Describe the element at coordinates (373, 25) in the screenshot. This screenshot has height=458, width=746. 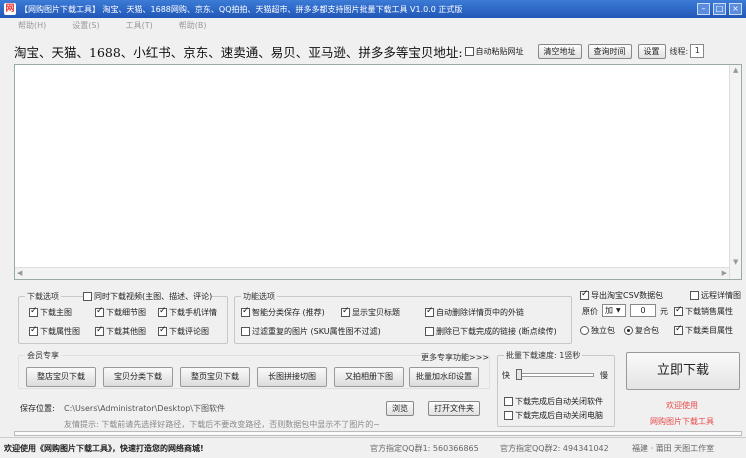
I see `menu-bar: 帮助(H) 设置(S) 工具(T) 帮助(B)` at that location.